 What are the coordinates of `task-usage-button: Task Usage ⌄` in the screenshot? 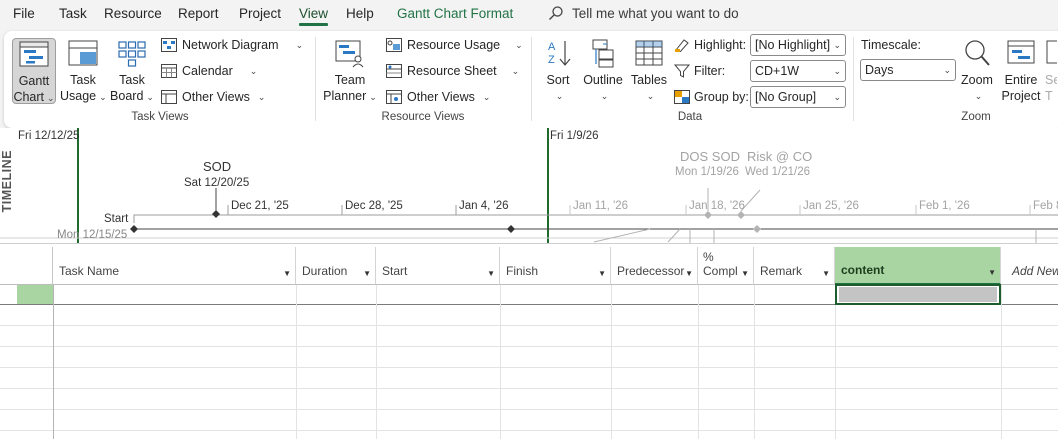 It's located at (83, 71).